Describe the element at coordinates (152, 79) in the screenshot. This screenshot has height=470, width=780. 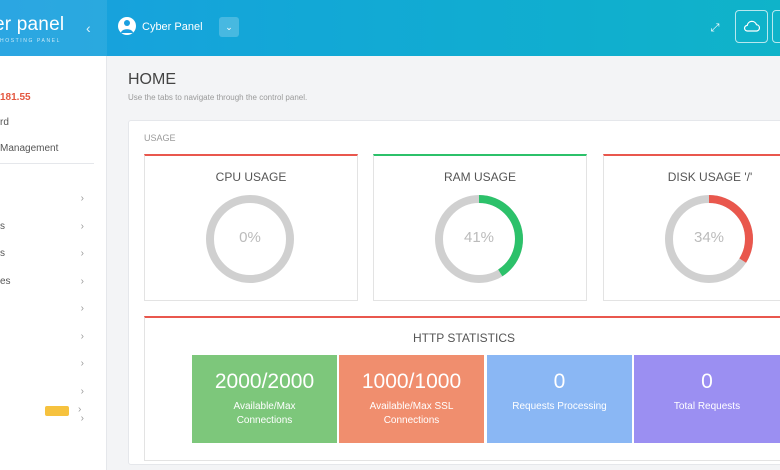
I see `page-title: HOME` at that location.